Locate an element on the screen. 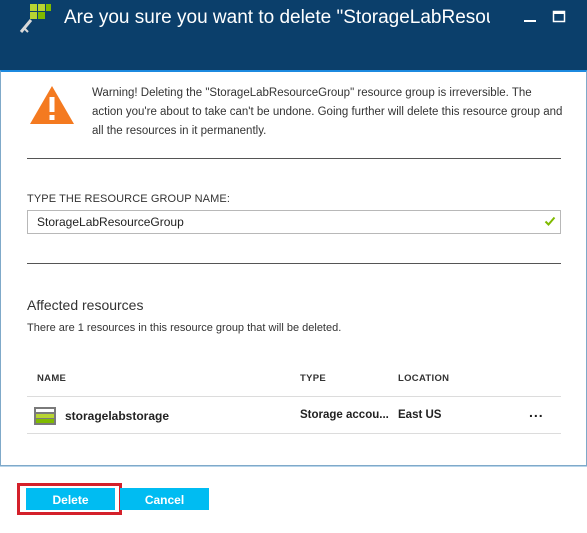 This screenshot has width=587, height=533. cancel-button: Cancel is located at coordinates (164, 499).